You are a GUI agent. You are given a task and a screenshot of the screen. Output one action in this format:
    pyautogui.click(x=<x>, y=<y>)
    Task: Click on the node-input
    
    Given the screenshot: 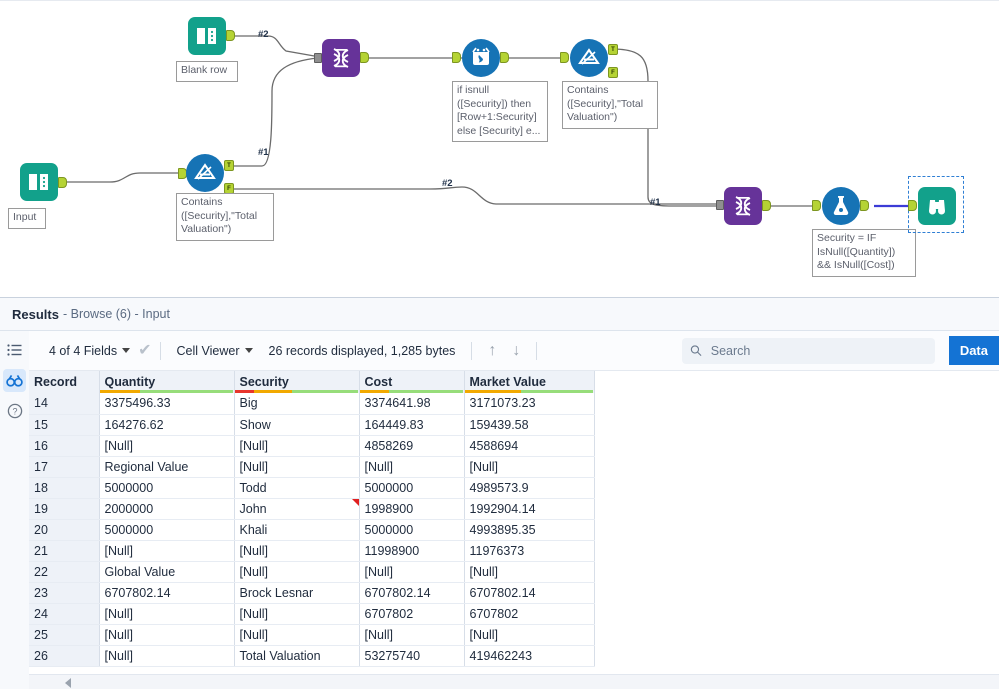 What is the action you would take?
    pyautogui.click(x=39, y=182)
    